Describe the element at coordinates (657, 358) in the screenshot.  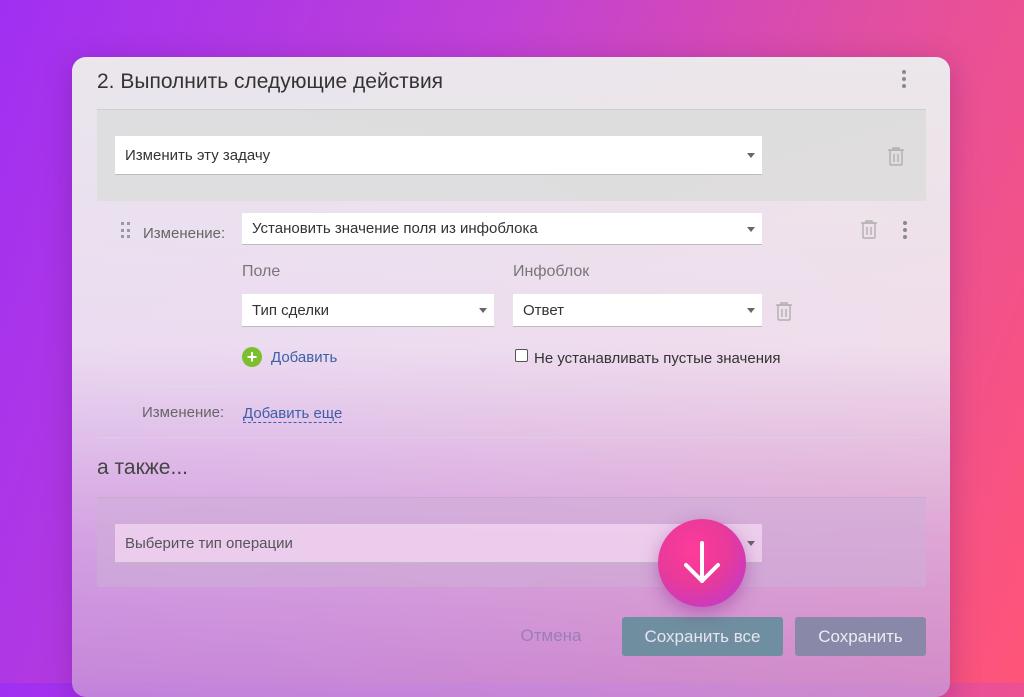
I see `skip-empty-label: Не устанавливать пустые значения` at that location.